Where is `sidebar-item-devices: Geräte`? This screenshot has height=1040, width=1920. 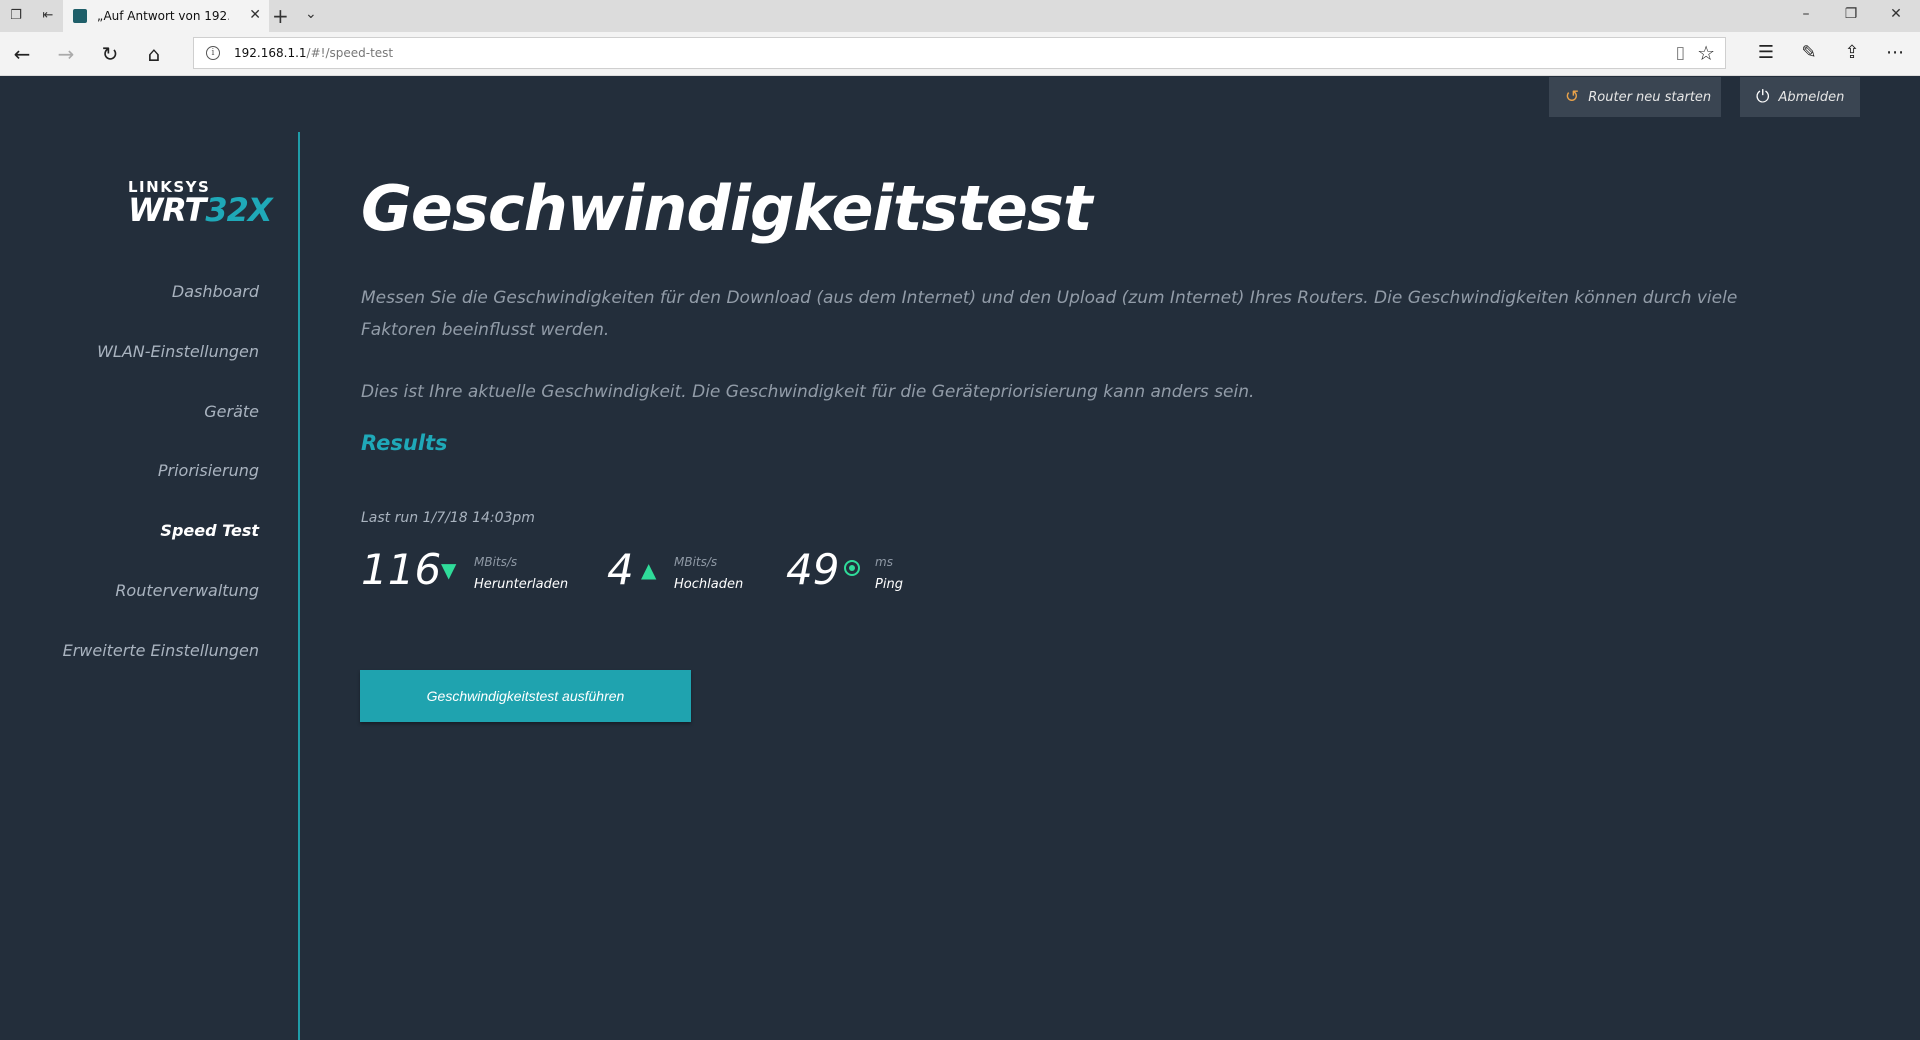
sidebar-item-devices: Geräte is located at coordinates (231, 411).